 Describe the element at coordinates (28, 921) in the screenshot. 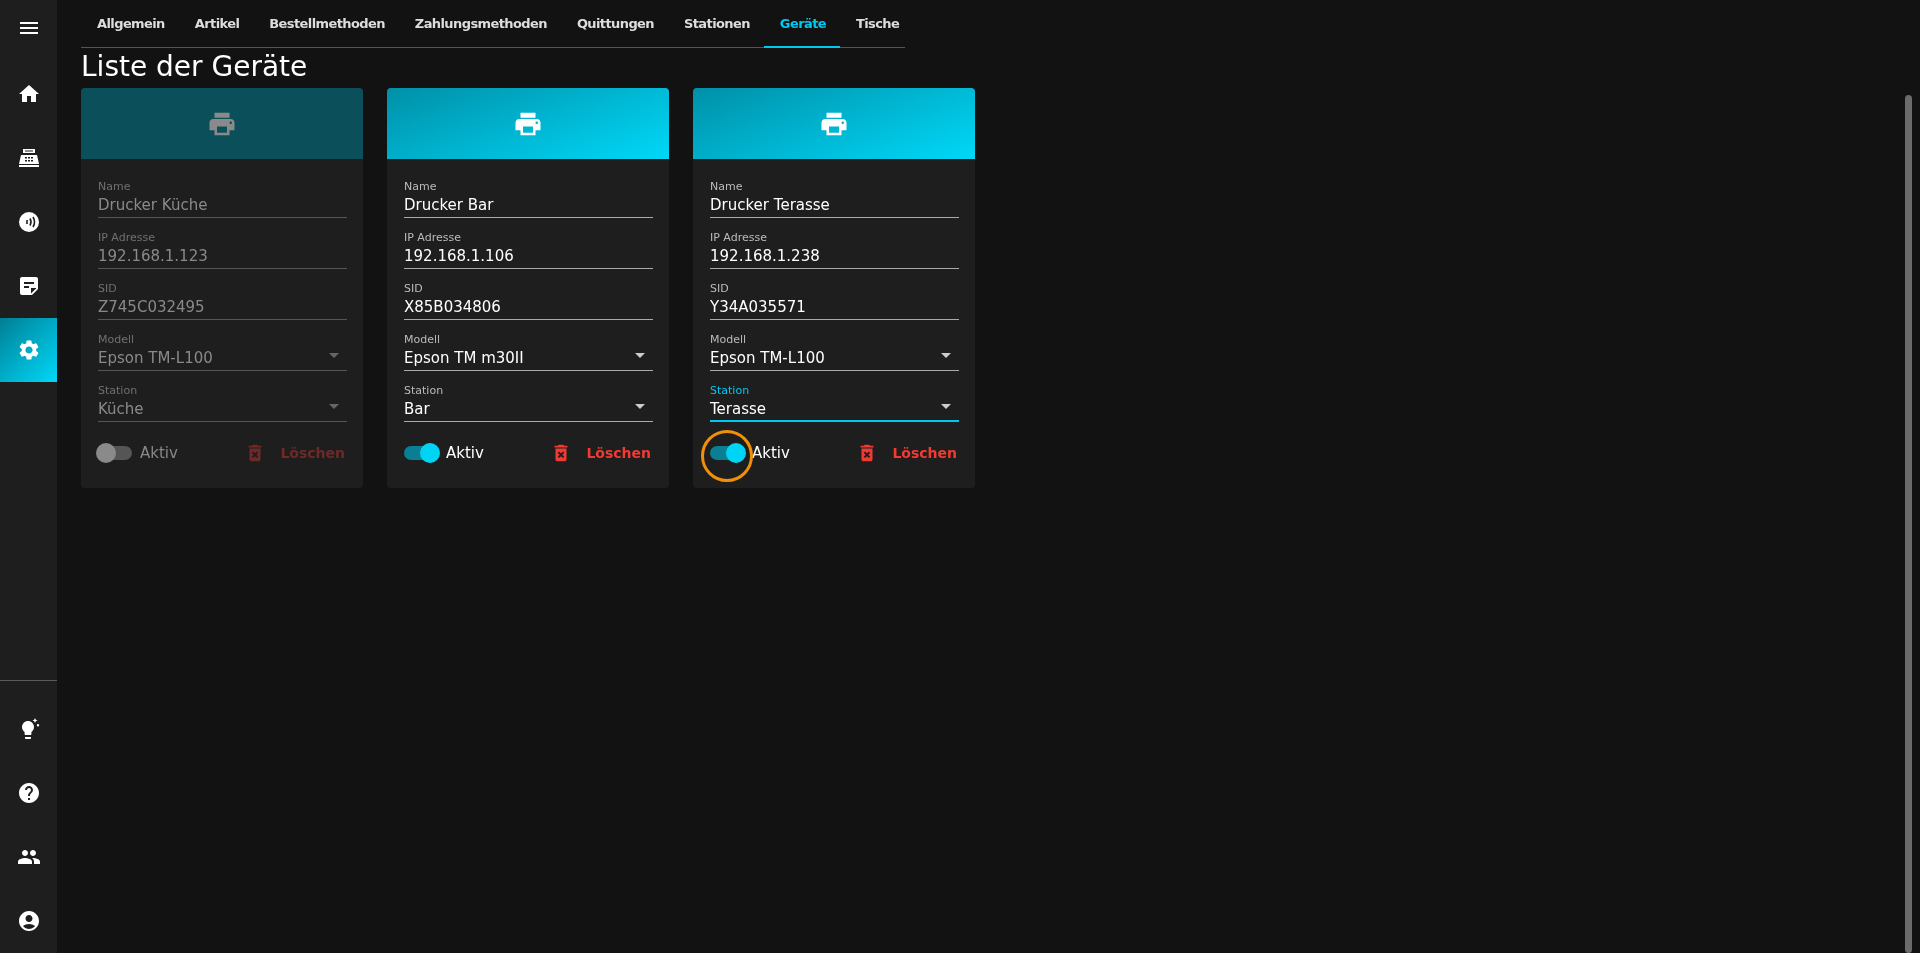

I see `account-icon` at that location.